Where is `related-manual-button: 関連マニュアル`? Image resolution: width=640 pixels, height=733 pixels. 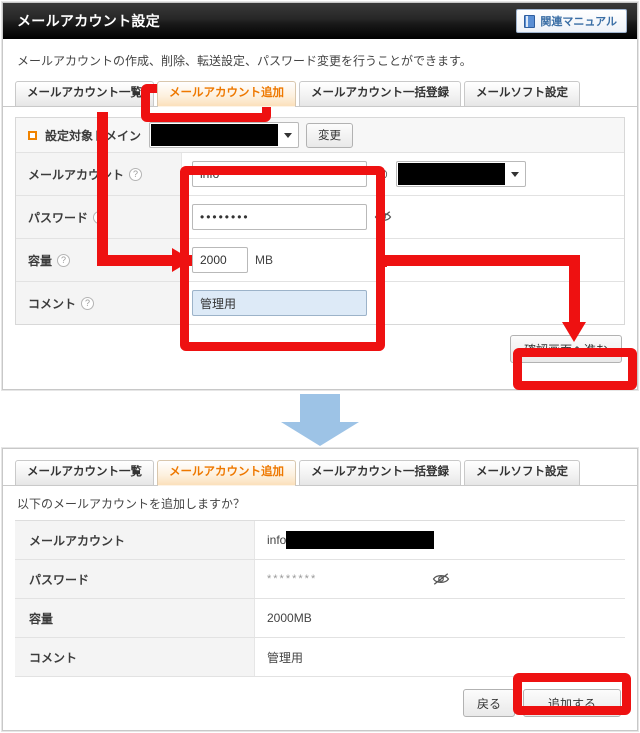
related-manual-button: 関連マニュアル is located at coordinates (571, 21).